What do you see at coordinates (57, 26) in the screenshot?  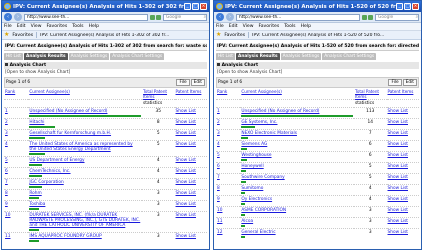 I see `menu-favorites: Favorites` at bounding box center [57, 26].